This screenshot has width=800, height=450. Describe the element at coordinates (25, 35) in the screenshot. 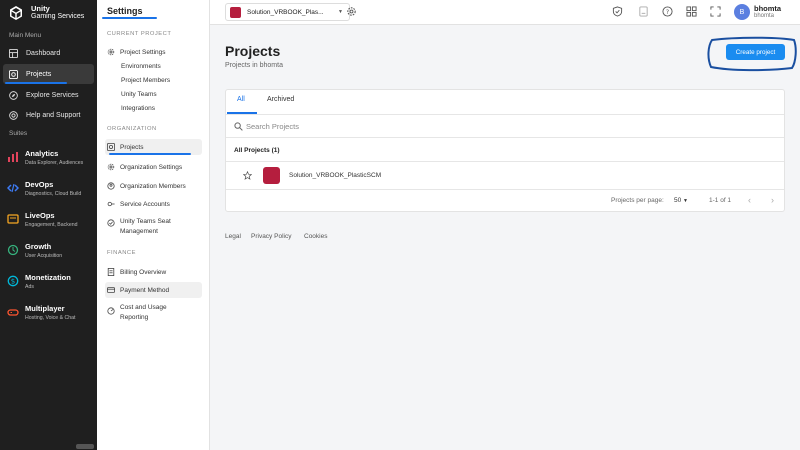

I see `main-menu-label: Main Menu` at that location.